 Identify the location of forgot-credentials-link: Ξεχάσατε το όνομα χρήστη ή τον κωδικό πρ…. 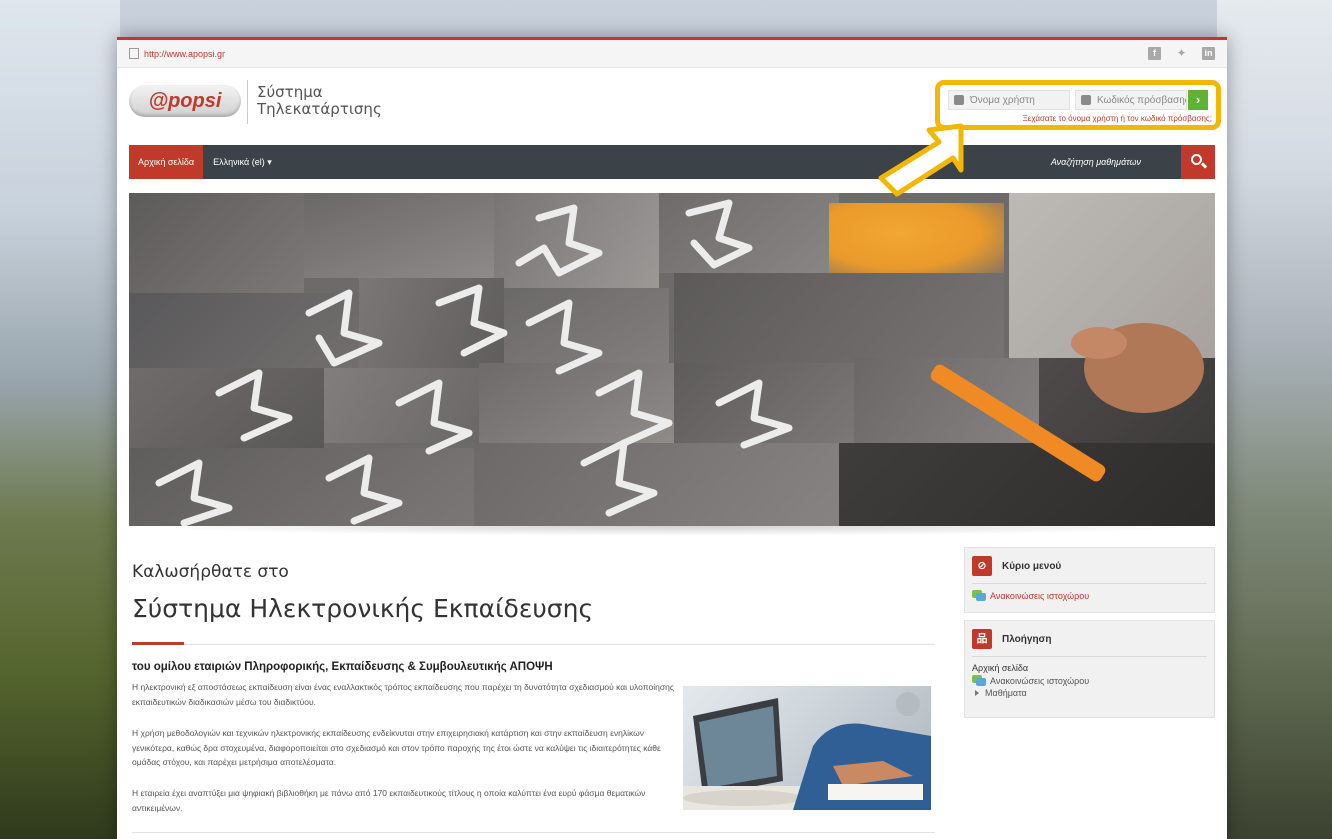
(1117, 118).